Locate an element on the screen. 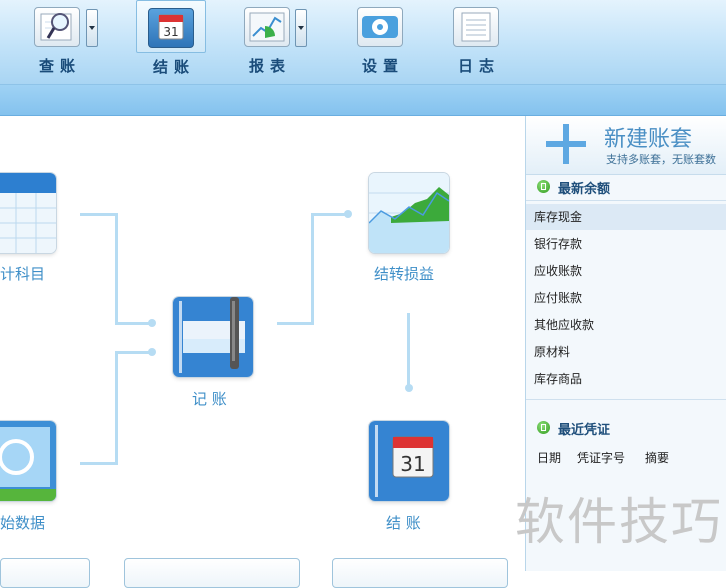 This screenshot has width=726, height=588. account-item: 应付账款 is located at coordinates (626, 298).